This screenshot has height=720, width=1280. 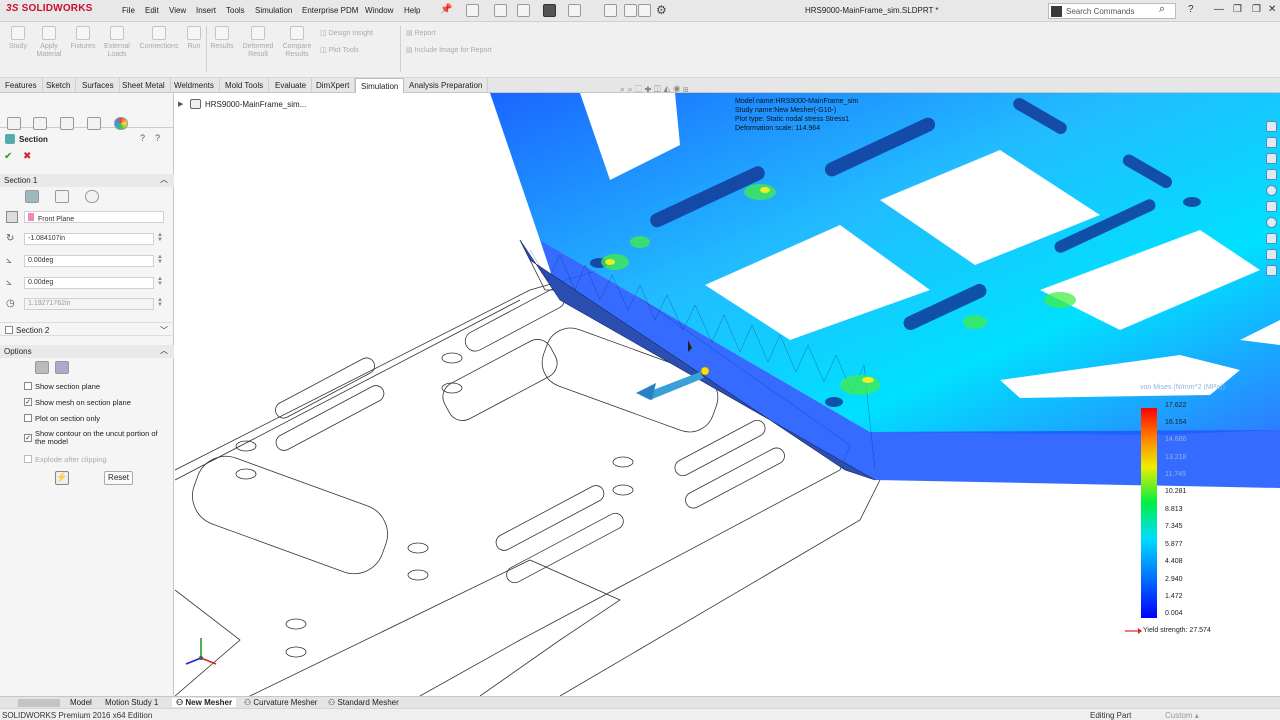 I want to click on select-icon, so click(x=610, y=10).